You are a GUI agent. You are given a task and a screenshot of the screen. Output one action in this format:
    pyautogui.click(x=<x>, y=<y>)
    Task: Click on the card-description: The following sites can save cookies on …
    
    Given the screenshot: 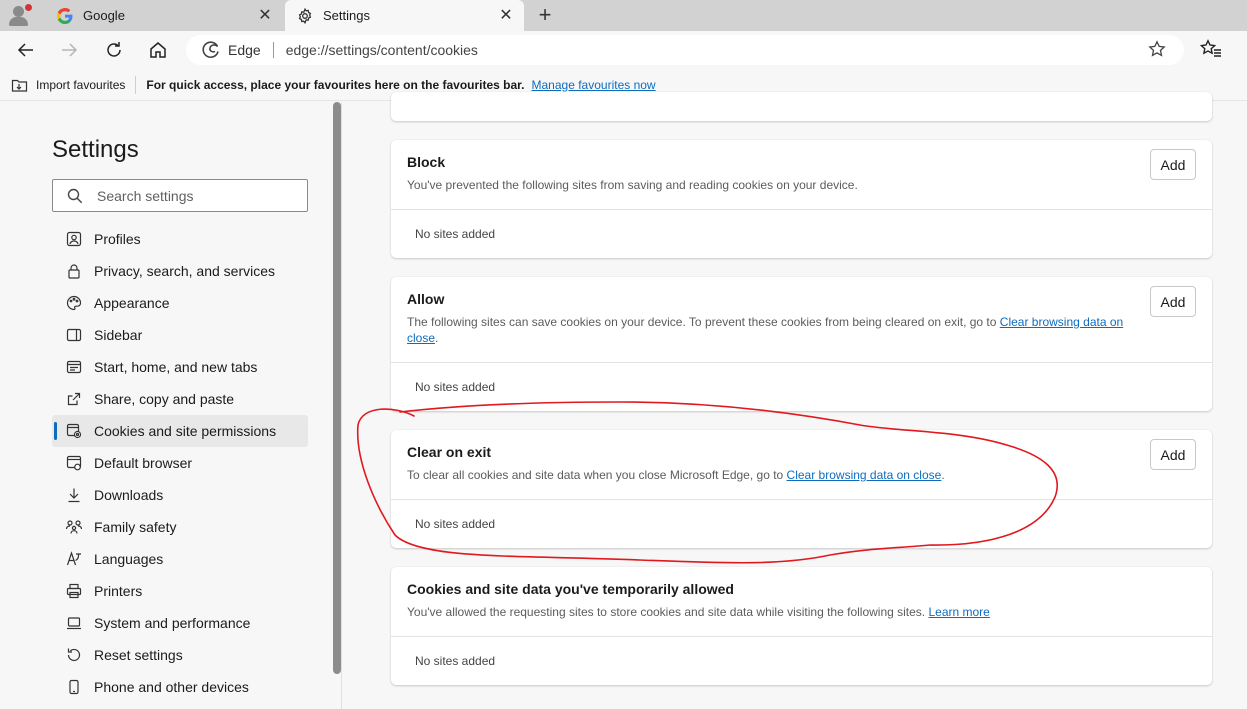 What is the action you would take?
    pyautogui.click(x=767, y=330)
    